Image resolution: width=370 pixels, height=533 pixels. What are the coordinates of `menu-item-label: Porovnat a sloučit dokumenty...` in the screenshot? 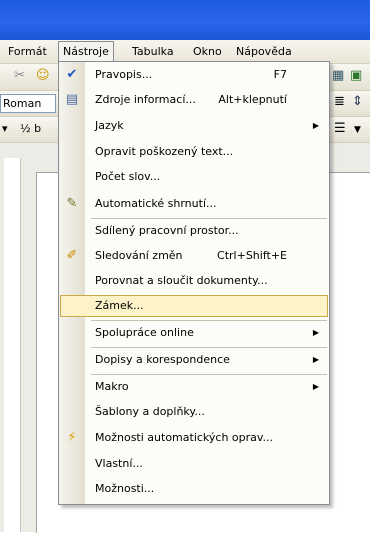 It's located at (181, 280).